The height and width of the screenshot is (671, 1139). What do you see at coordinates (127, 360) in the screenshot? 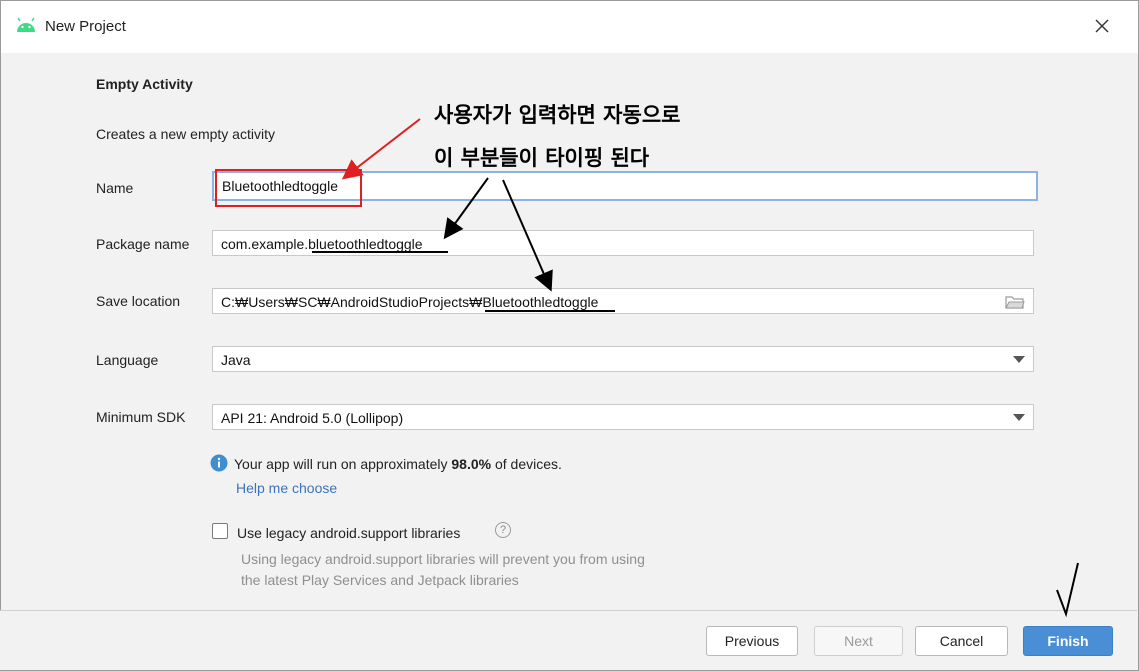
I see `language-label: Language` at bounding box center [127, 360].